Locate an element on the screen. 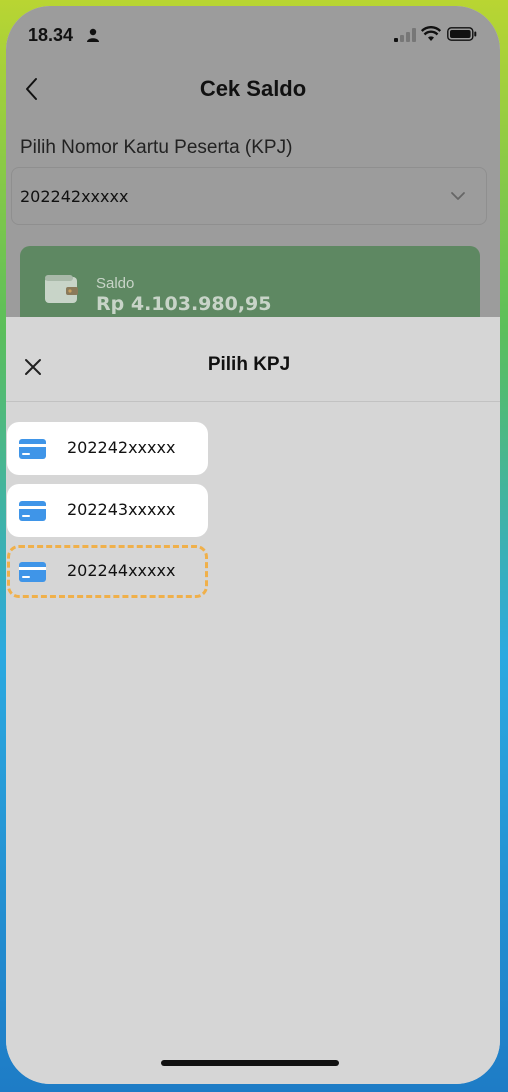 Image resolution: width=508 pixels, height=1092 pixels. kpj-dropdown-value: 202242xxxxx is located at coordinates (74, 196).